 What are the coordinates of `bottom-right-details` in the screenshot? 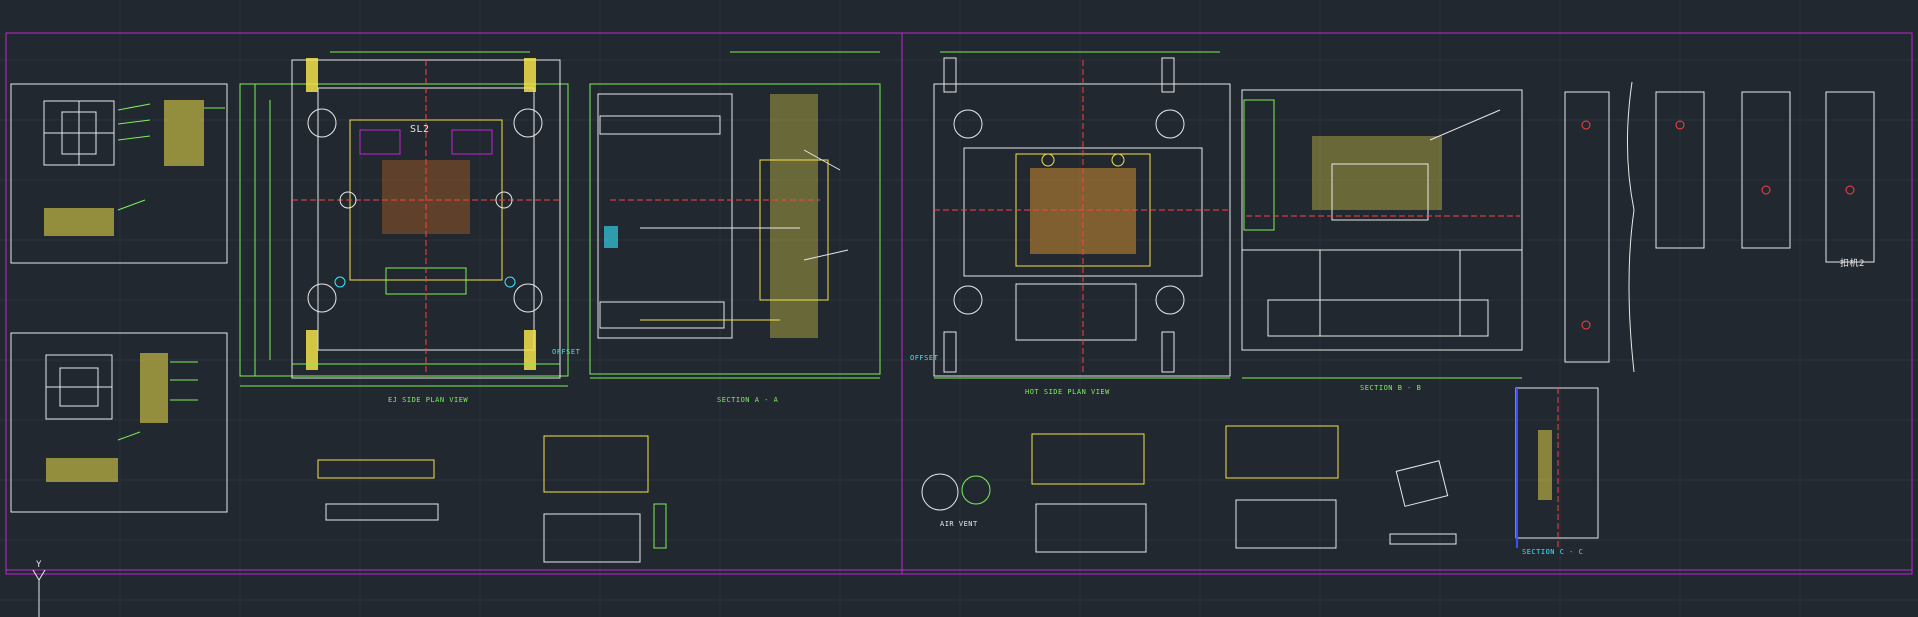 It's located at (1260, 470).